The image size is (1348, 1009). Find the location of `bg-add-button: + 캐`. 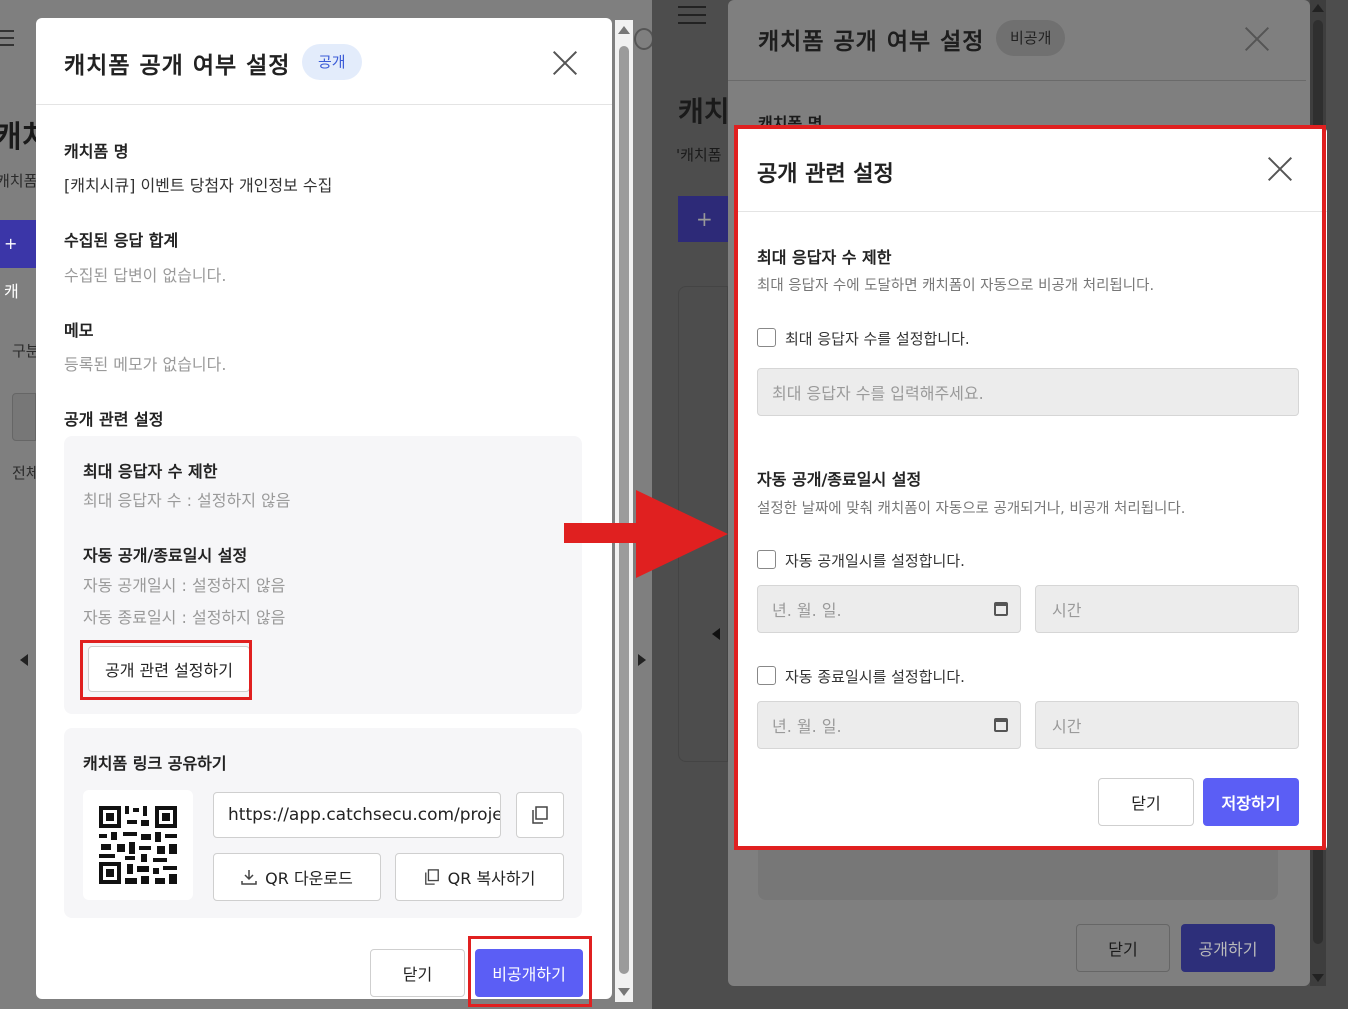

bg-add-button: + 캐 is located at coordinates (18, 260).